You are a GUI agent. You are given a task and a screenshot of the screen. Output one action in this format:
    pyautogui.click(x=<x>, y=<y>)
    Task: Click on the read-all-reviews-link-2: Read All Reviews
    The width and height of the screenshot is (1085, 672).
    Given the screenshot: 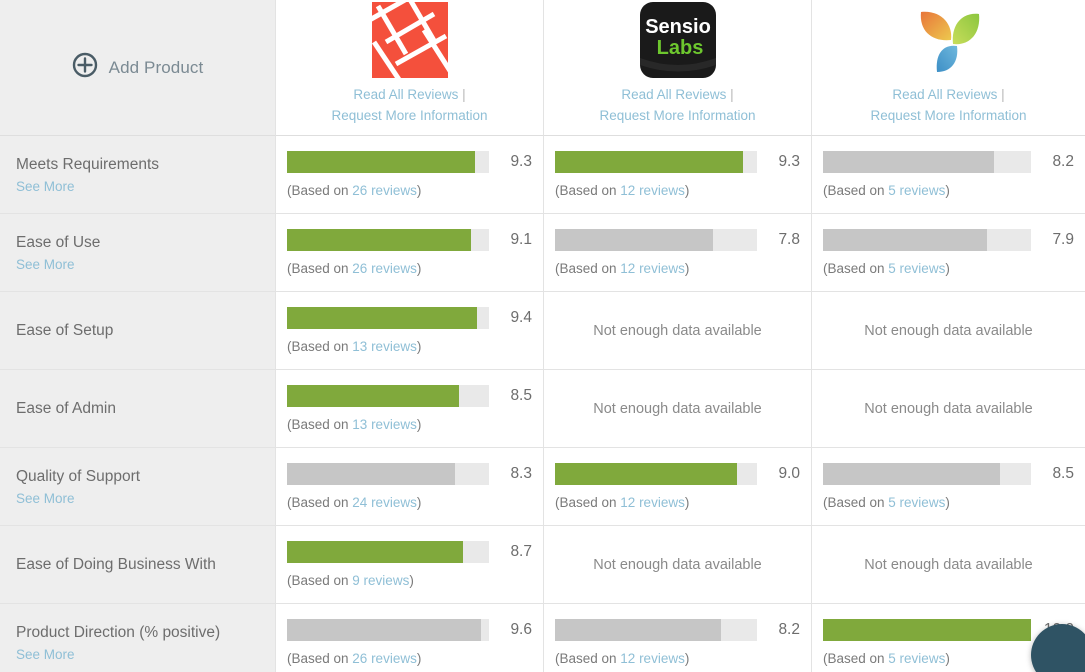 What is the action you would take?
    pyautogui.click(x=673, y=94)
    